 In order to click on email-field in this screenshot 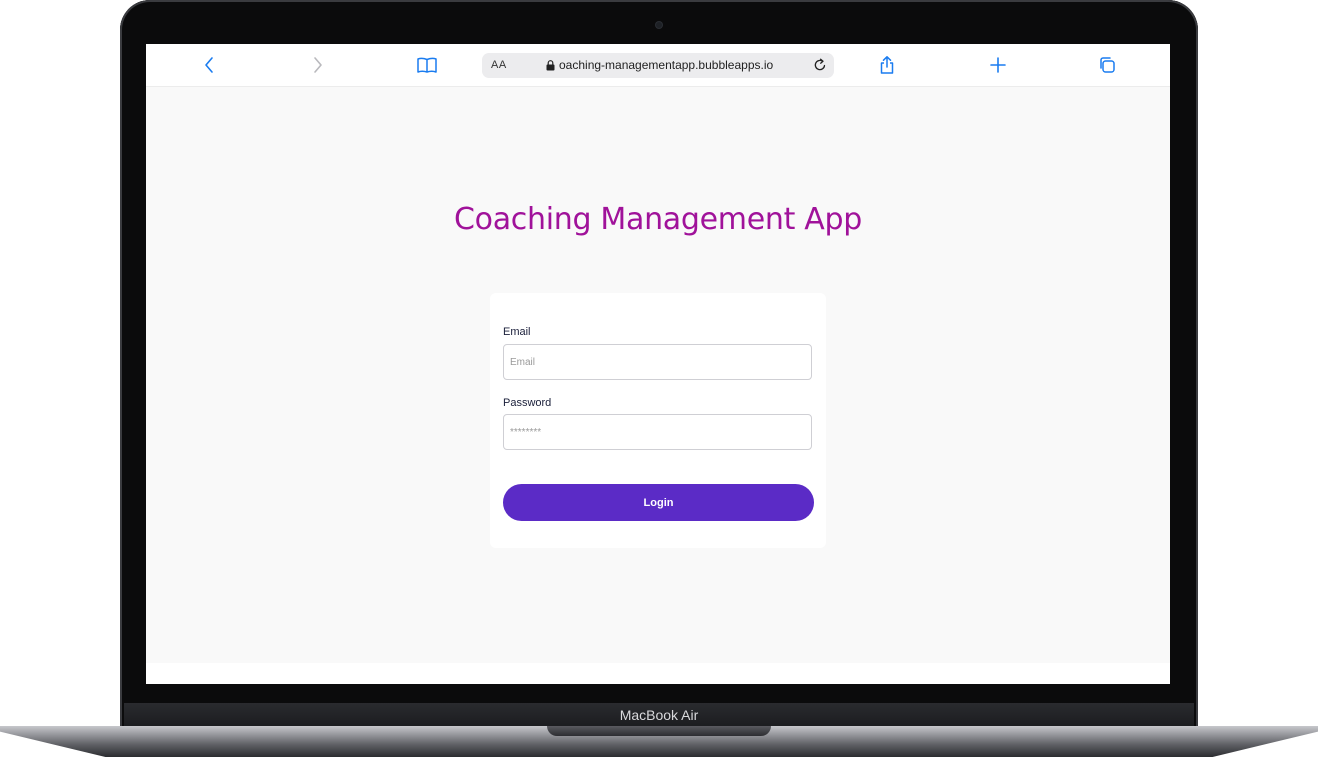, I will do `click(657, 362)`.